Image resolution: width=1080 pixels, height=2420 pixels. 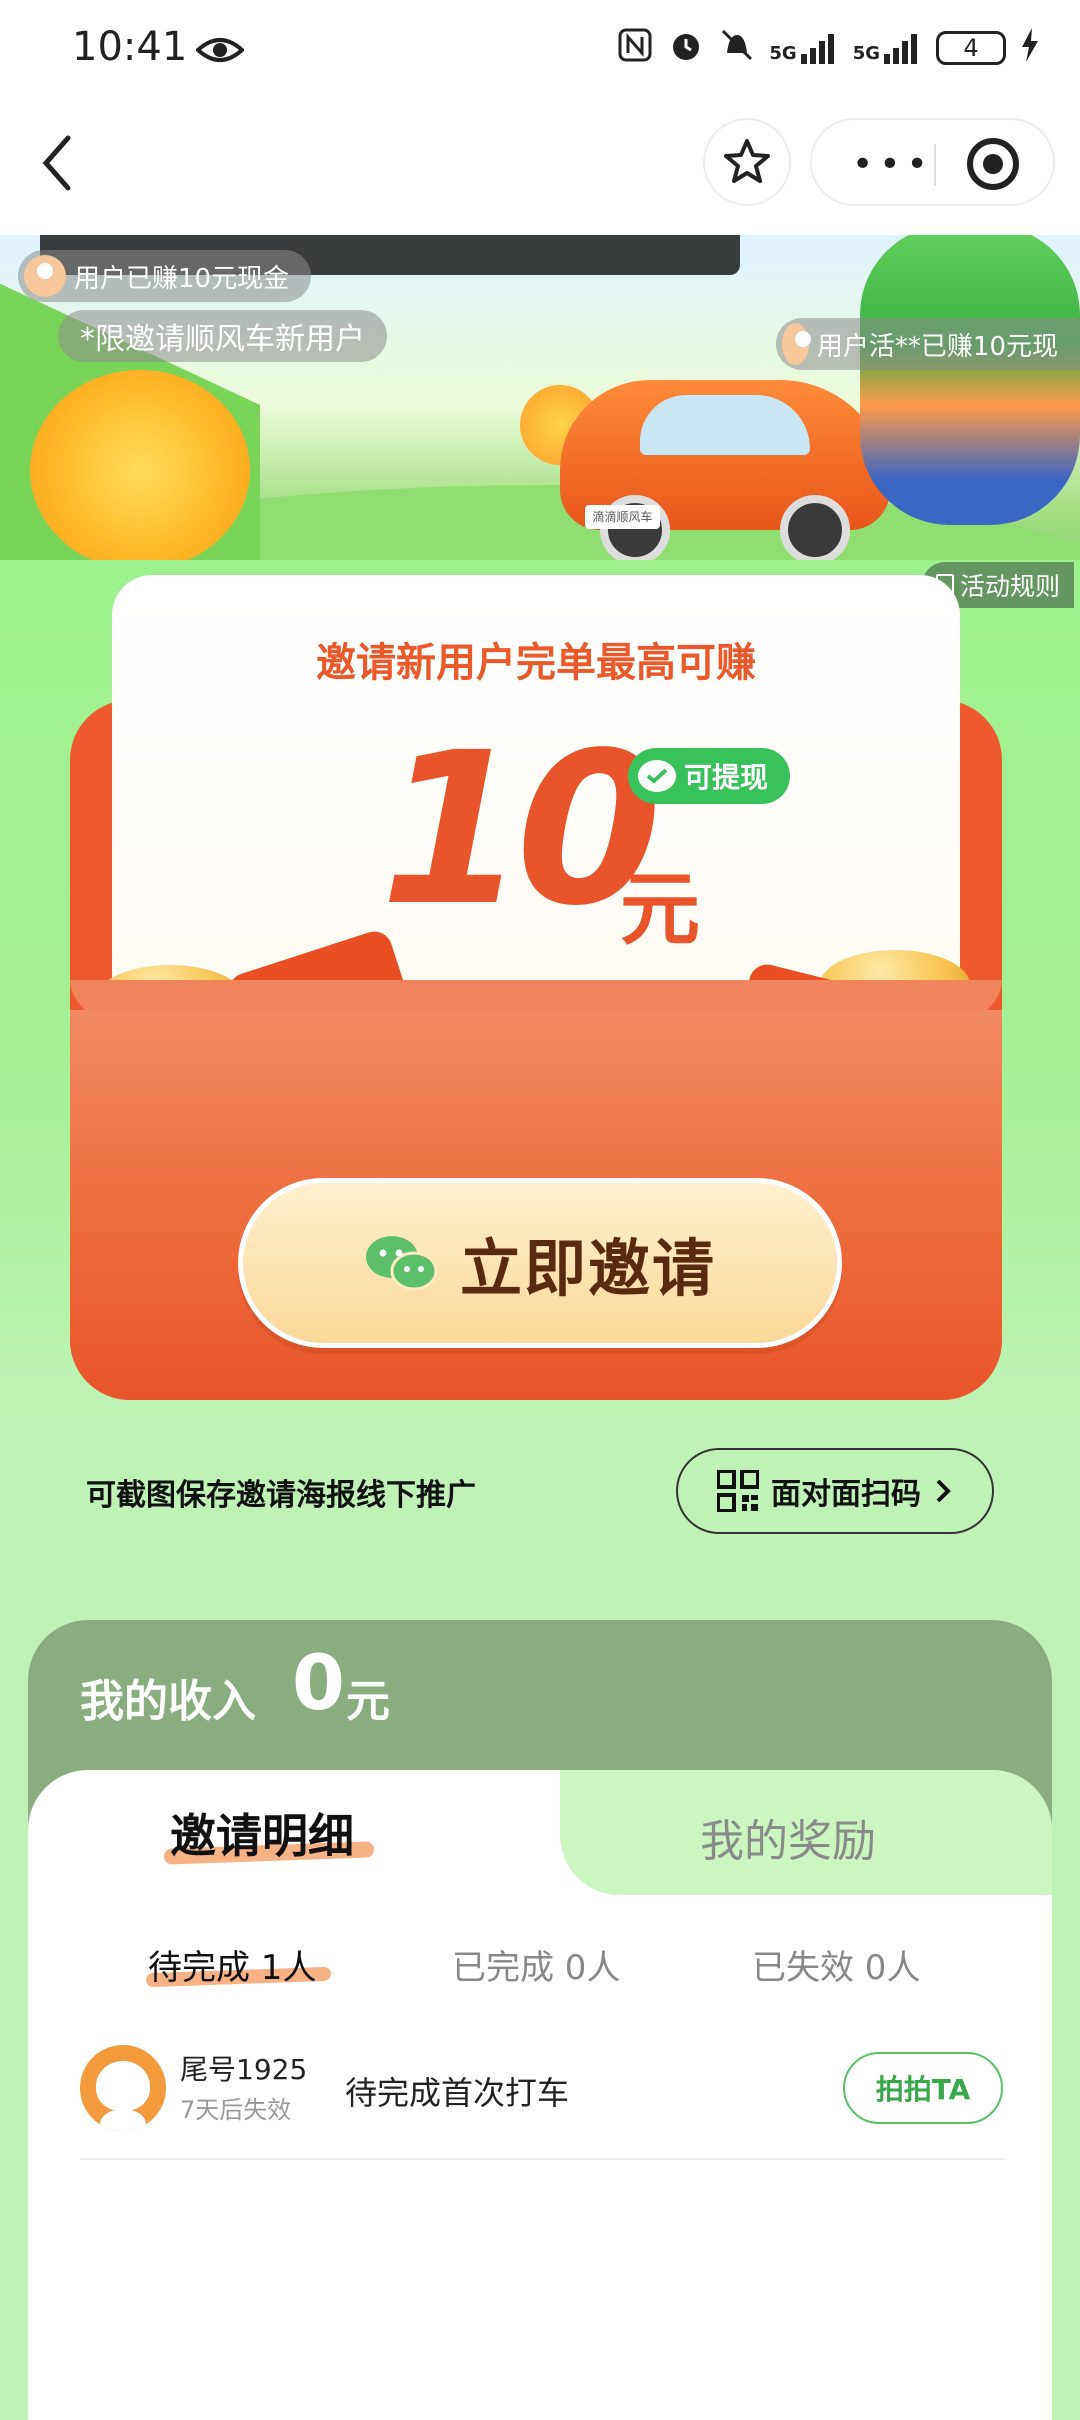 What do you see at coordinates (887, 48) in the screenshot?
I see `signal-2-icon: 5G` at bounding box center [887, 48].